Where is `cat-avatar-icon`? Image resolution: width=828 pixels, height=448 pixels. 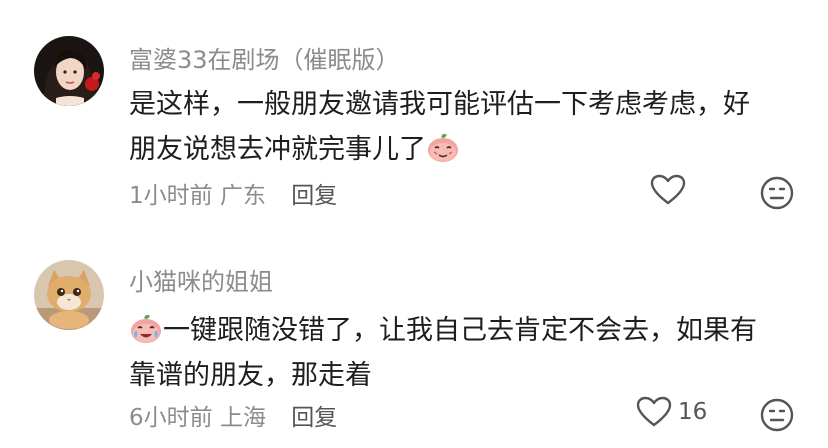 cat-avatar-icon is located at coordinates (69, 295).